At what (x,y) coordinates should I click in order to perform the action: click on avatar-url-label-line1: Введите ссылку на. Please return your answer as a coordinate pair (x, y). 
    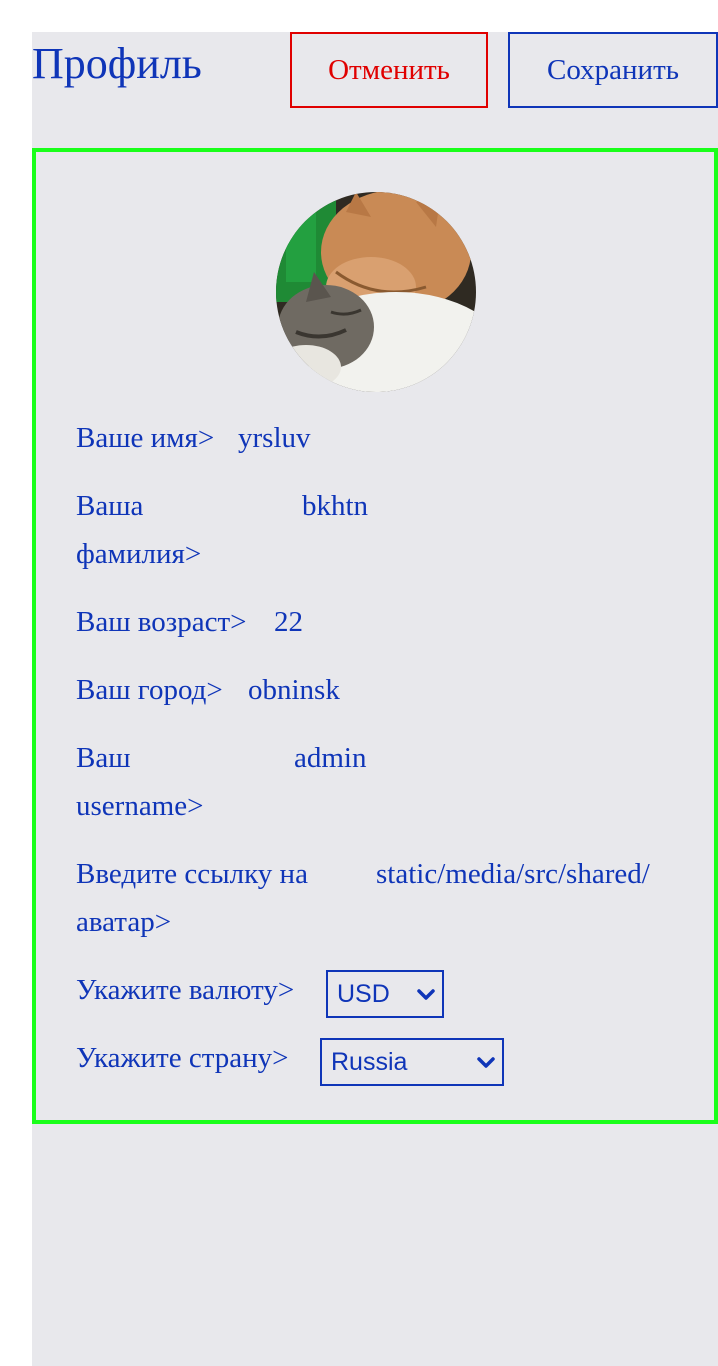
    Looking at the image, I should click on (192, 874).